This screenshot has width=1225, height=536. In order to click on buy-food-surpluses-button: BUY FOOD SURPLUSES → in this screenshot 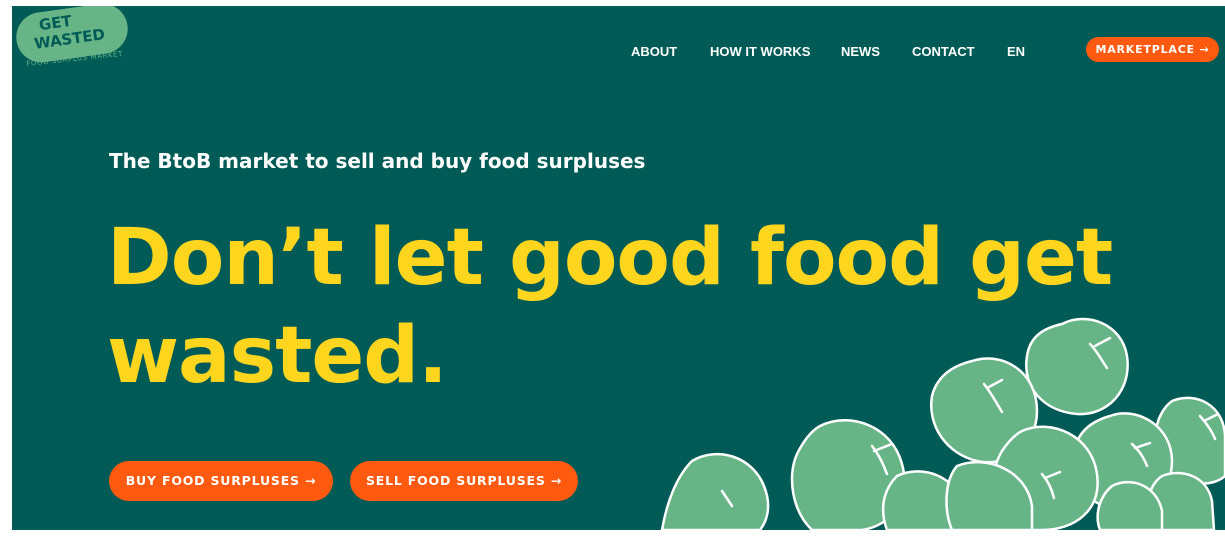, I will do `click(221, 481)`.